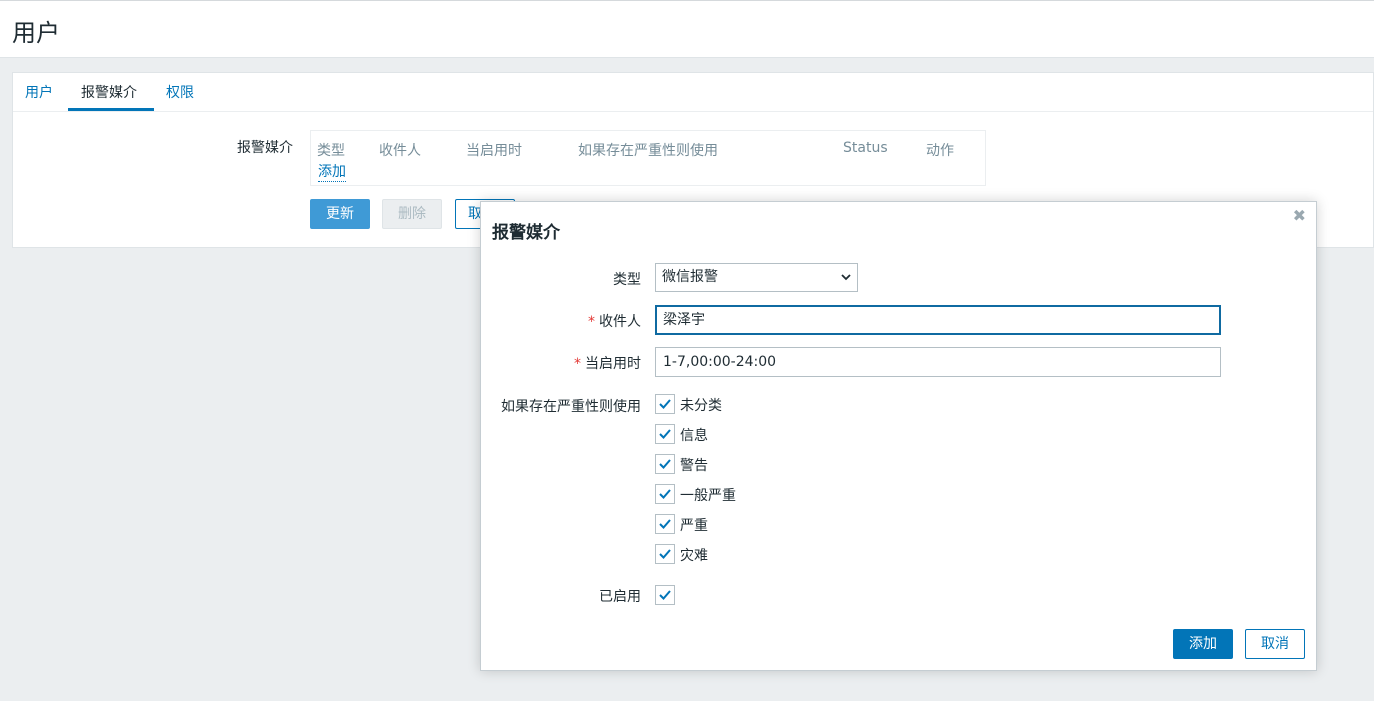  I want to click on enabled-label: 已启用, so click(620, 597).